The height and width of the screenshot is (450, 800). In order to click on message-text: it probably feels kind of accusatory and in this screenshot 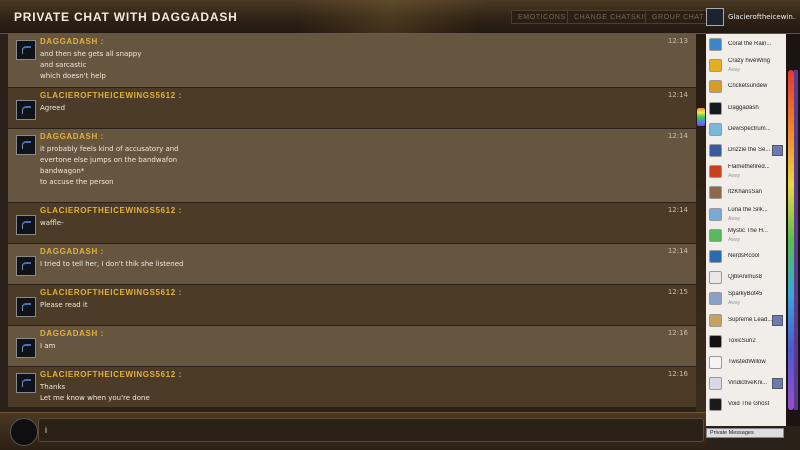, I will do `click(109, 149)`.